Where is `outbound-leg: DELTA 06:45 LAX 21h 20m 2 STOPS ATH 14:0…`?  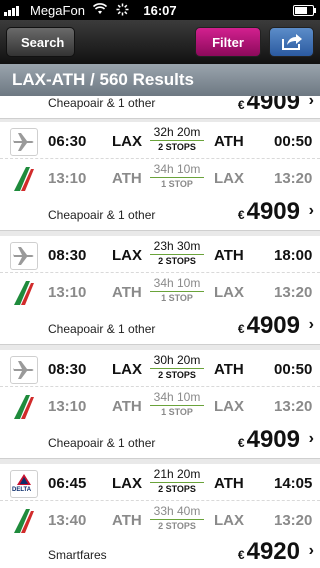
outbound-leg: DELTA 06:45 LAX 21h 20m 2 STOPS ATH 14:0… is located at coordinates (160, 484).